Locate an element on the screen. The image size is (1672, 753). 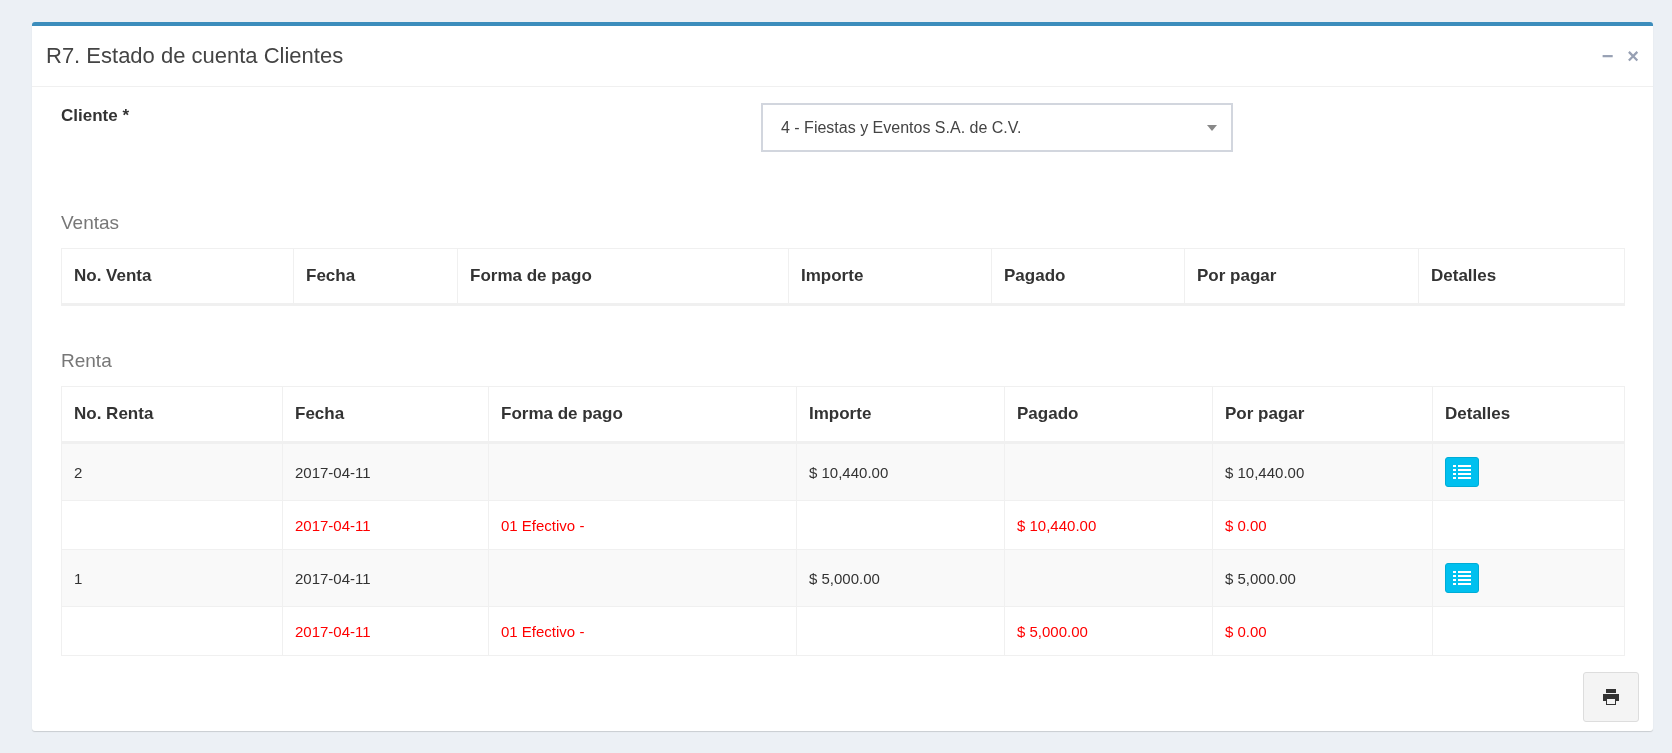
close-button: × is located at coordinates (1633, 56).